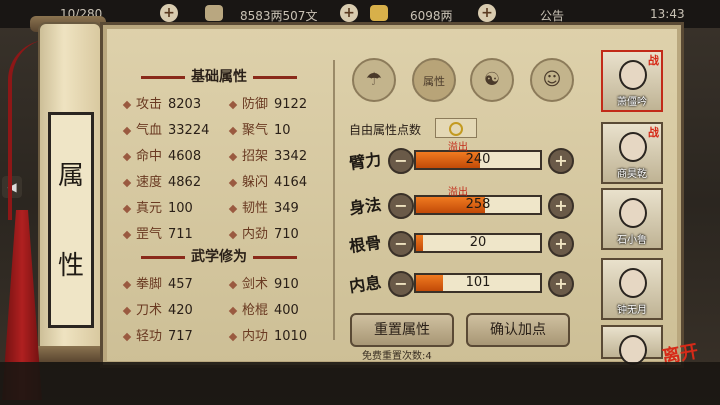 The width and height of the screenshot is (720, 405). I want to click on party-member-name: 石小鲁, so click(632, 240).